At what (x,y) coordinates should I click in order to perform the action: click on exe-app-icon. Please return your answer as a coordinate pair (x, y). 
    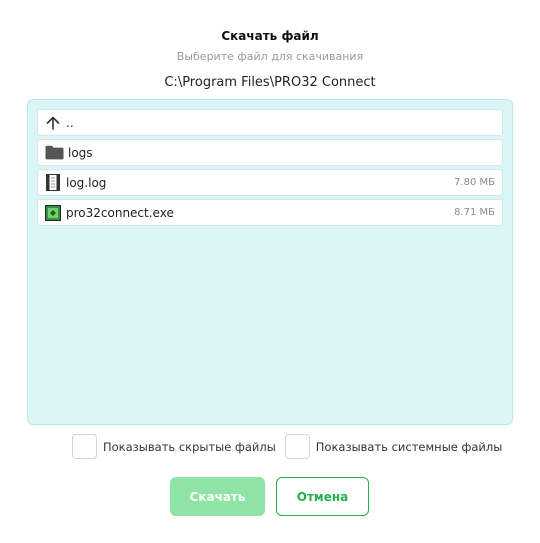
    Looking at the image, I should click on (53, 213).